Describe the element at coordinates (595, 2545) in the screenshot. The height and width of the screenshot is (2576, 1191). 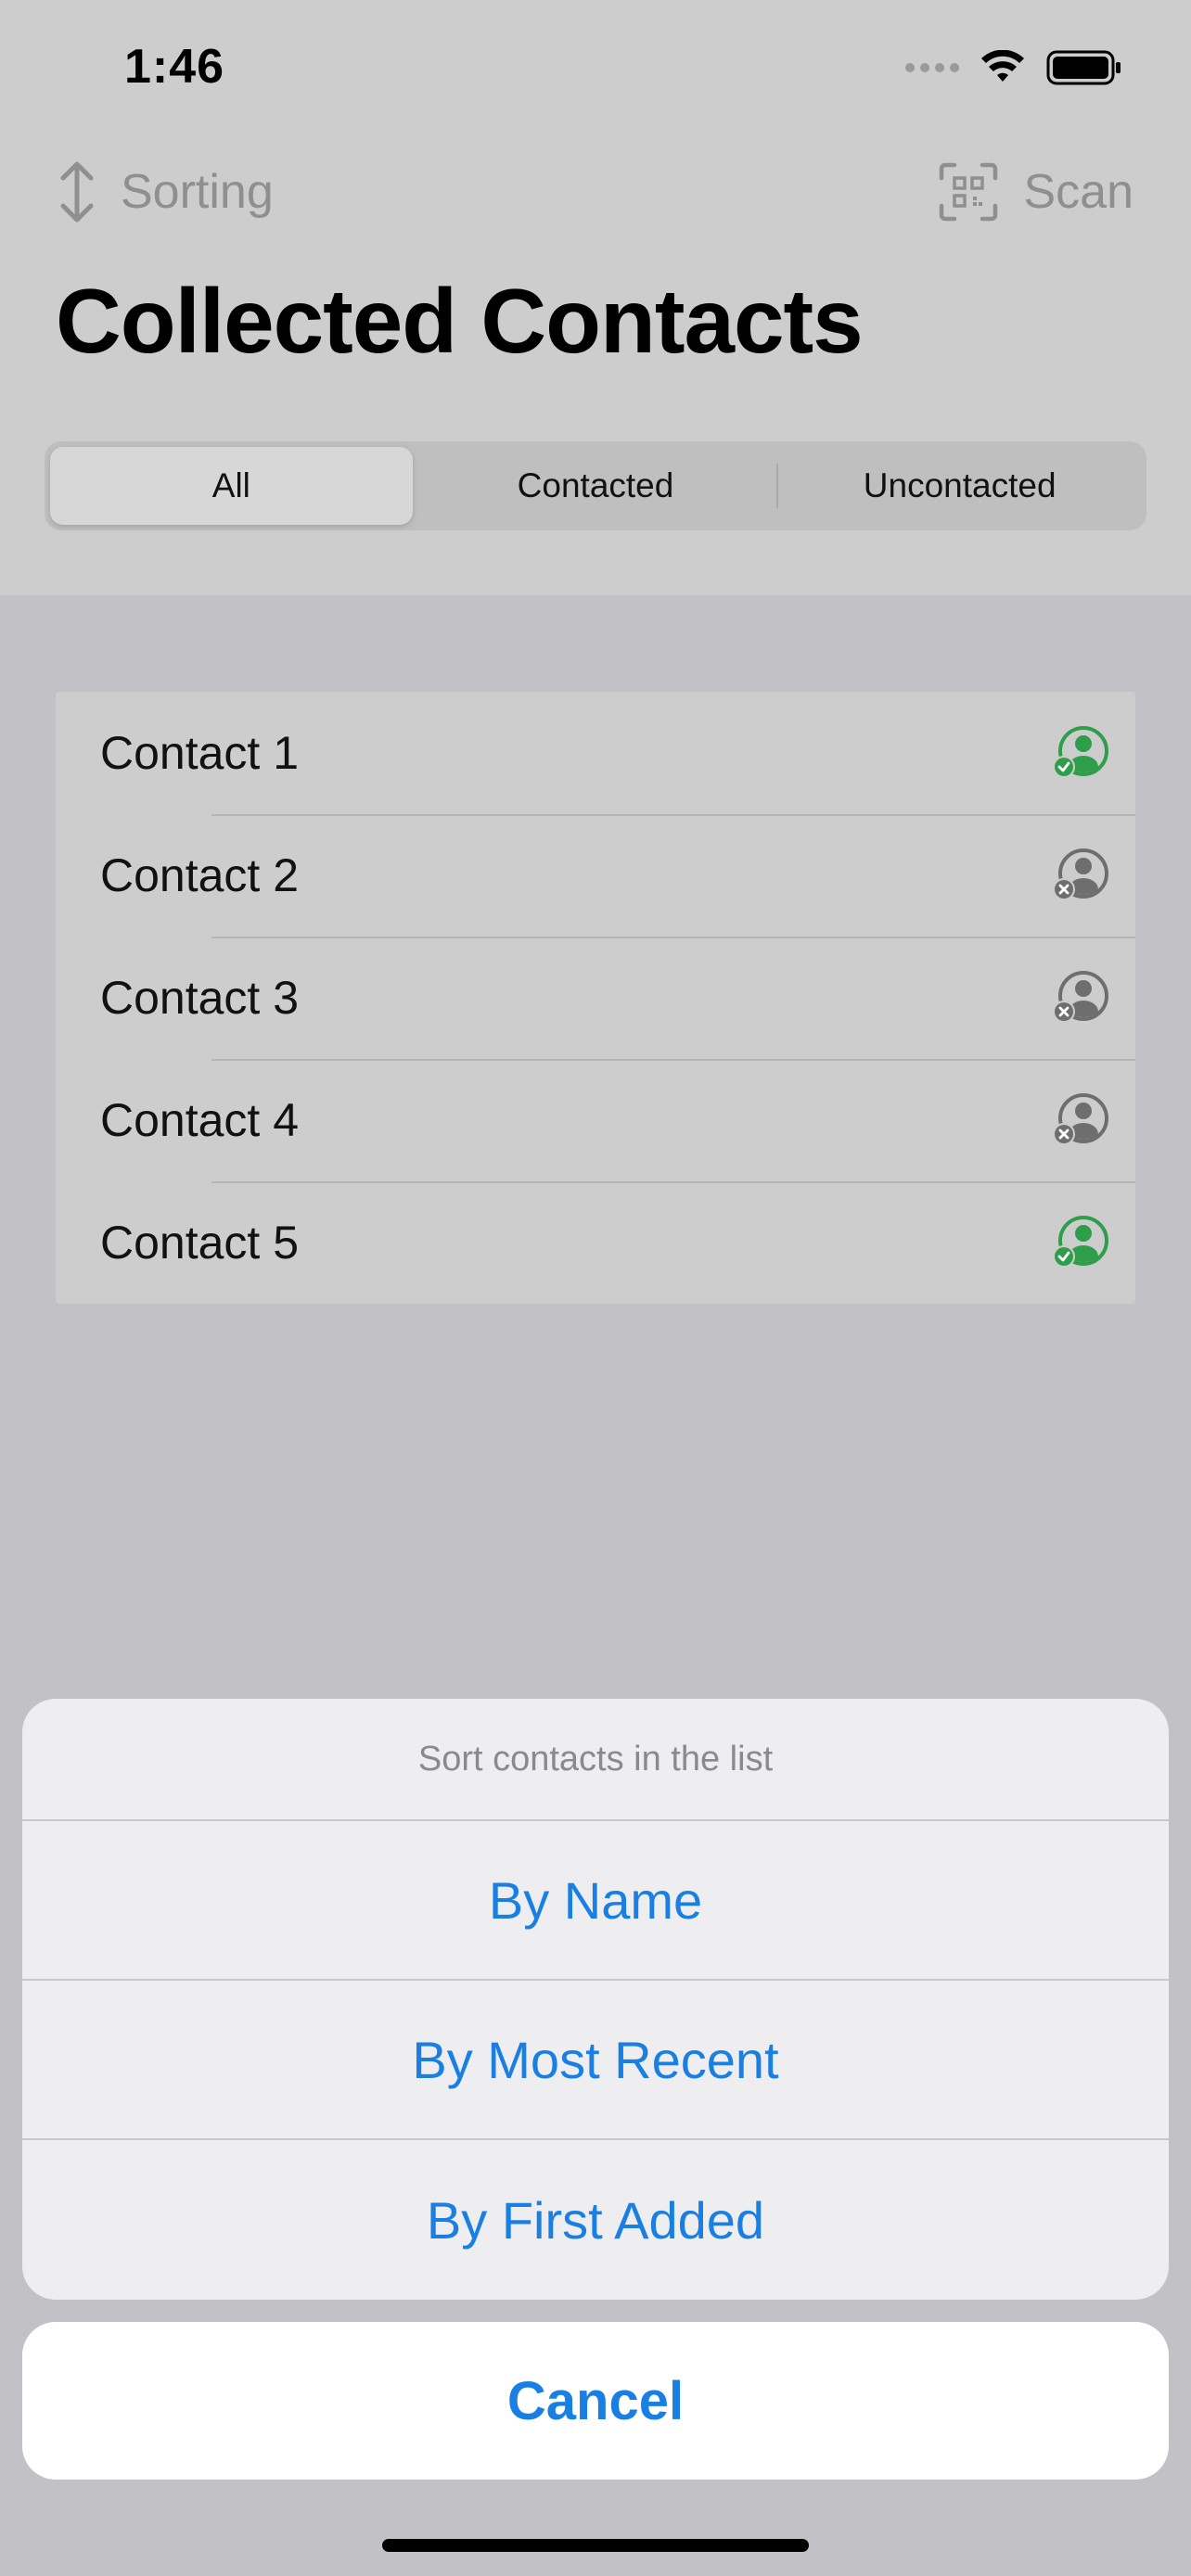
I see `home-indicator` at that location.